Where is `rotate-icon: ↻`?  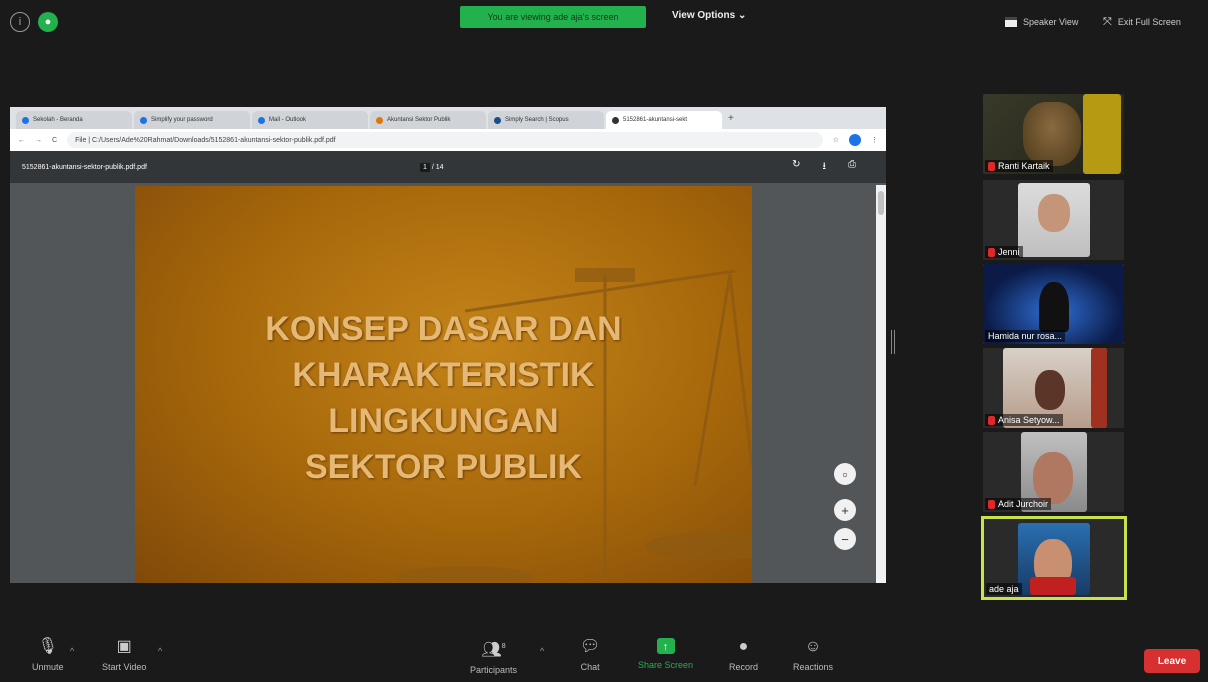 rotate-icon: ↻ is located at coordinates (796, 167).